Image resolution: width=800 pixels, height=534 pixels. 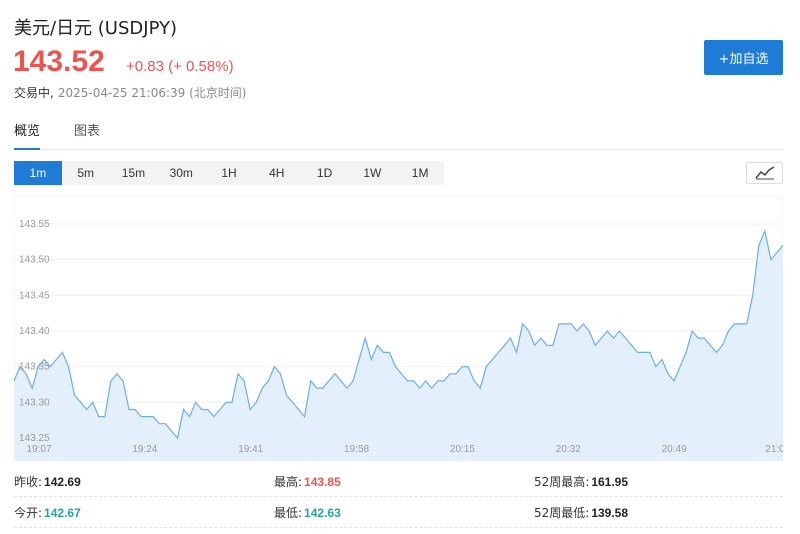 I want to click on stat-52w-high: 52周最高: 161.95, so click(x=581, y=482).